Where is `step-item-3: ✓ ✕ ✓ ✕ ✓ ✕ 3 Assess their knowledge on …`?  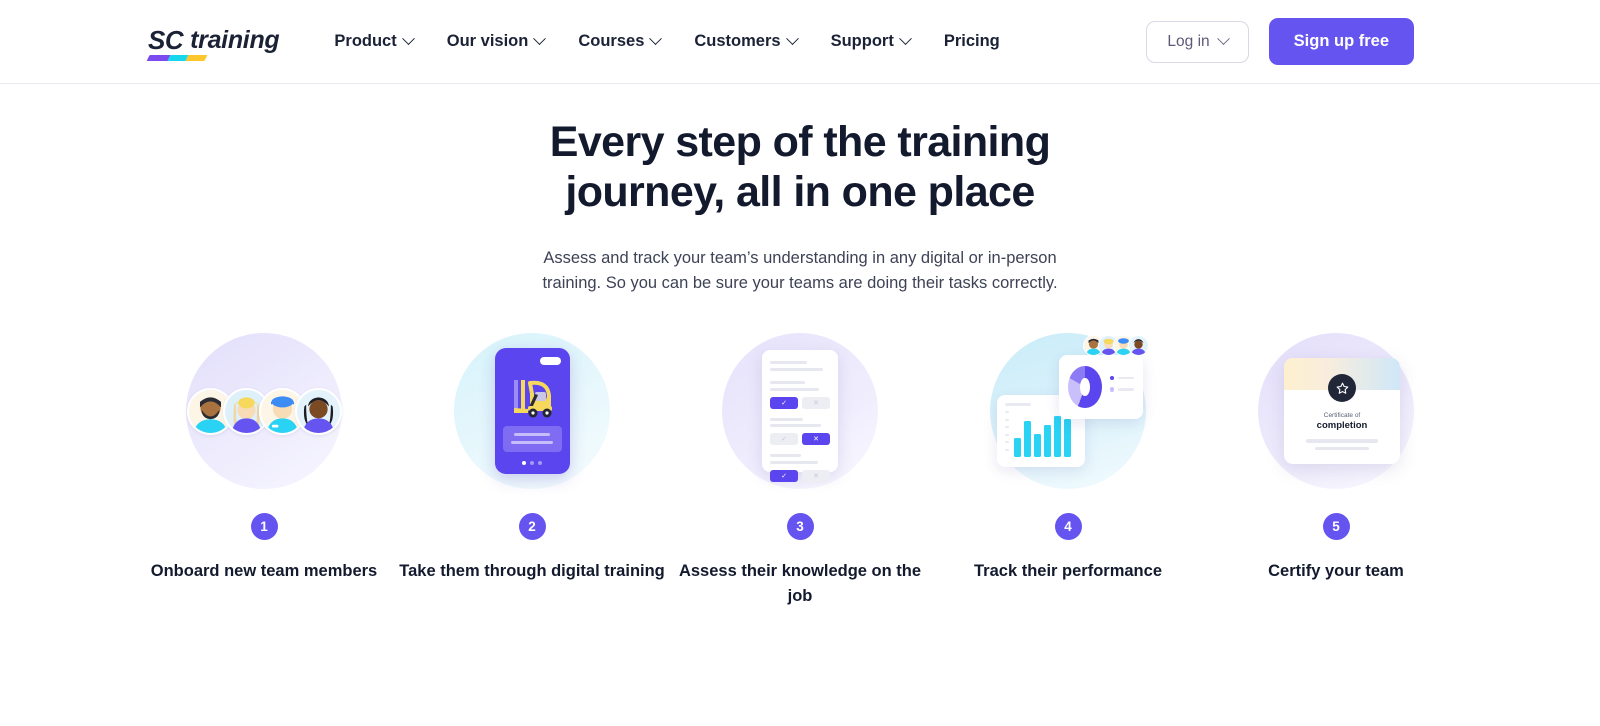
step-item-3: ✓ ✕ ✓ ✕ ✓ ✕ 3 Assess their knowledge on … is located at coordinates (800, 471).